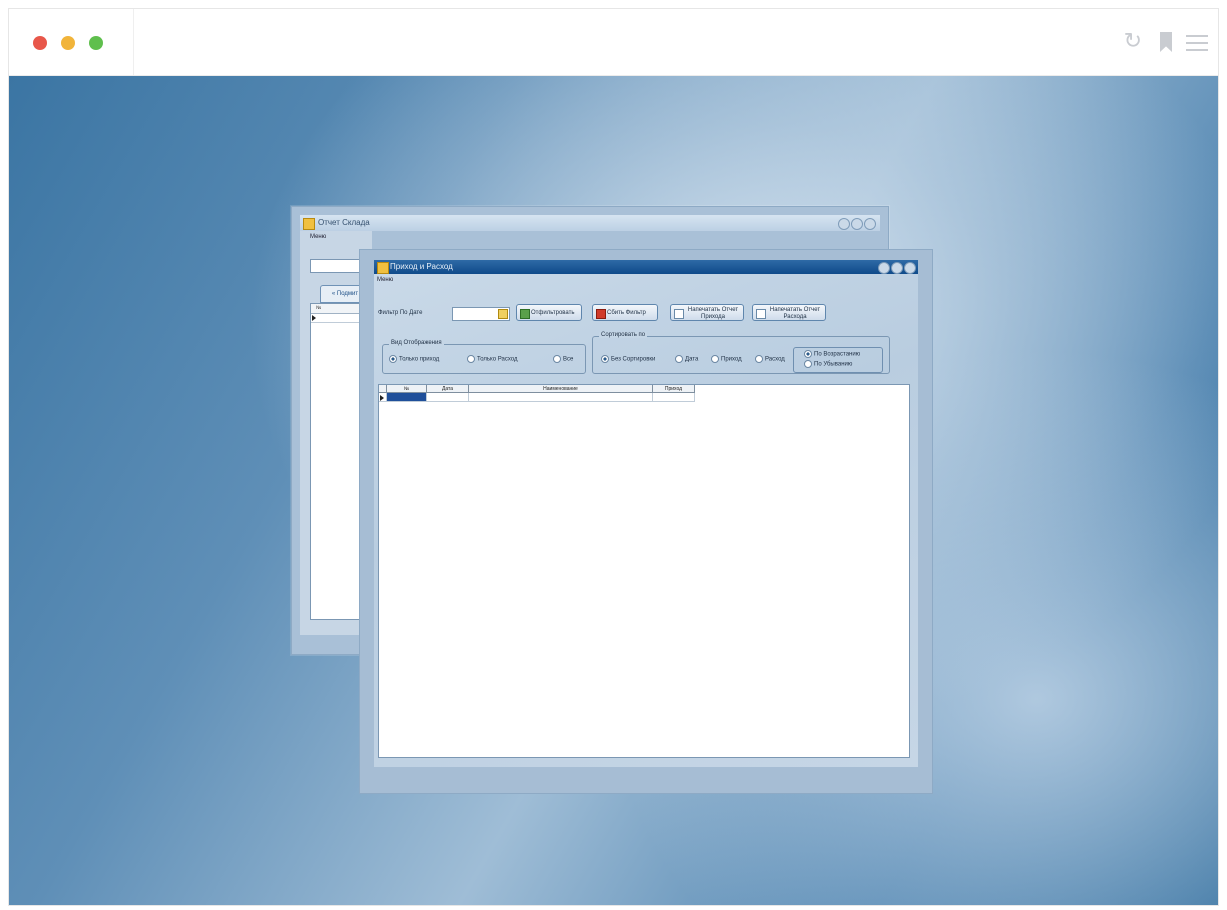 The height and width of the screenshot is (910, 1227). I want to click on bookmark-icon, so click(1166, 42).